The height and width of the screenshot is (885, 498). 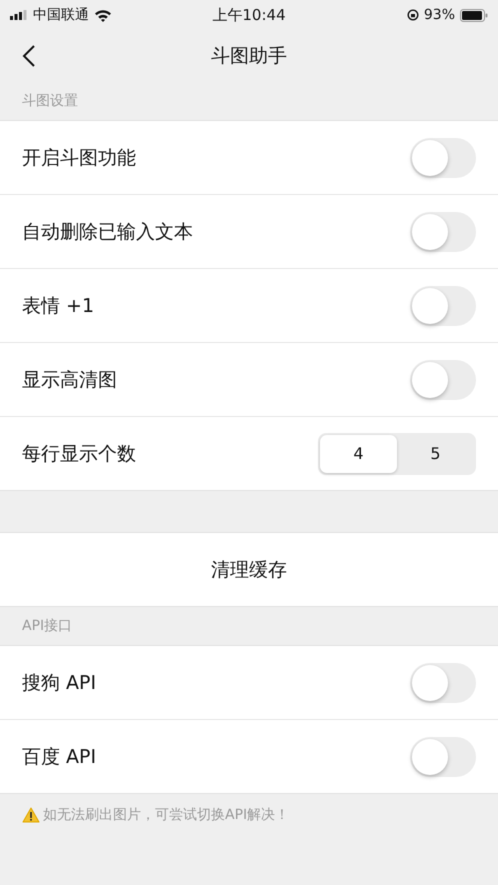 I want to click on section-header: API接口, so click(x=47, y=626).